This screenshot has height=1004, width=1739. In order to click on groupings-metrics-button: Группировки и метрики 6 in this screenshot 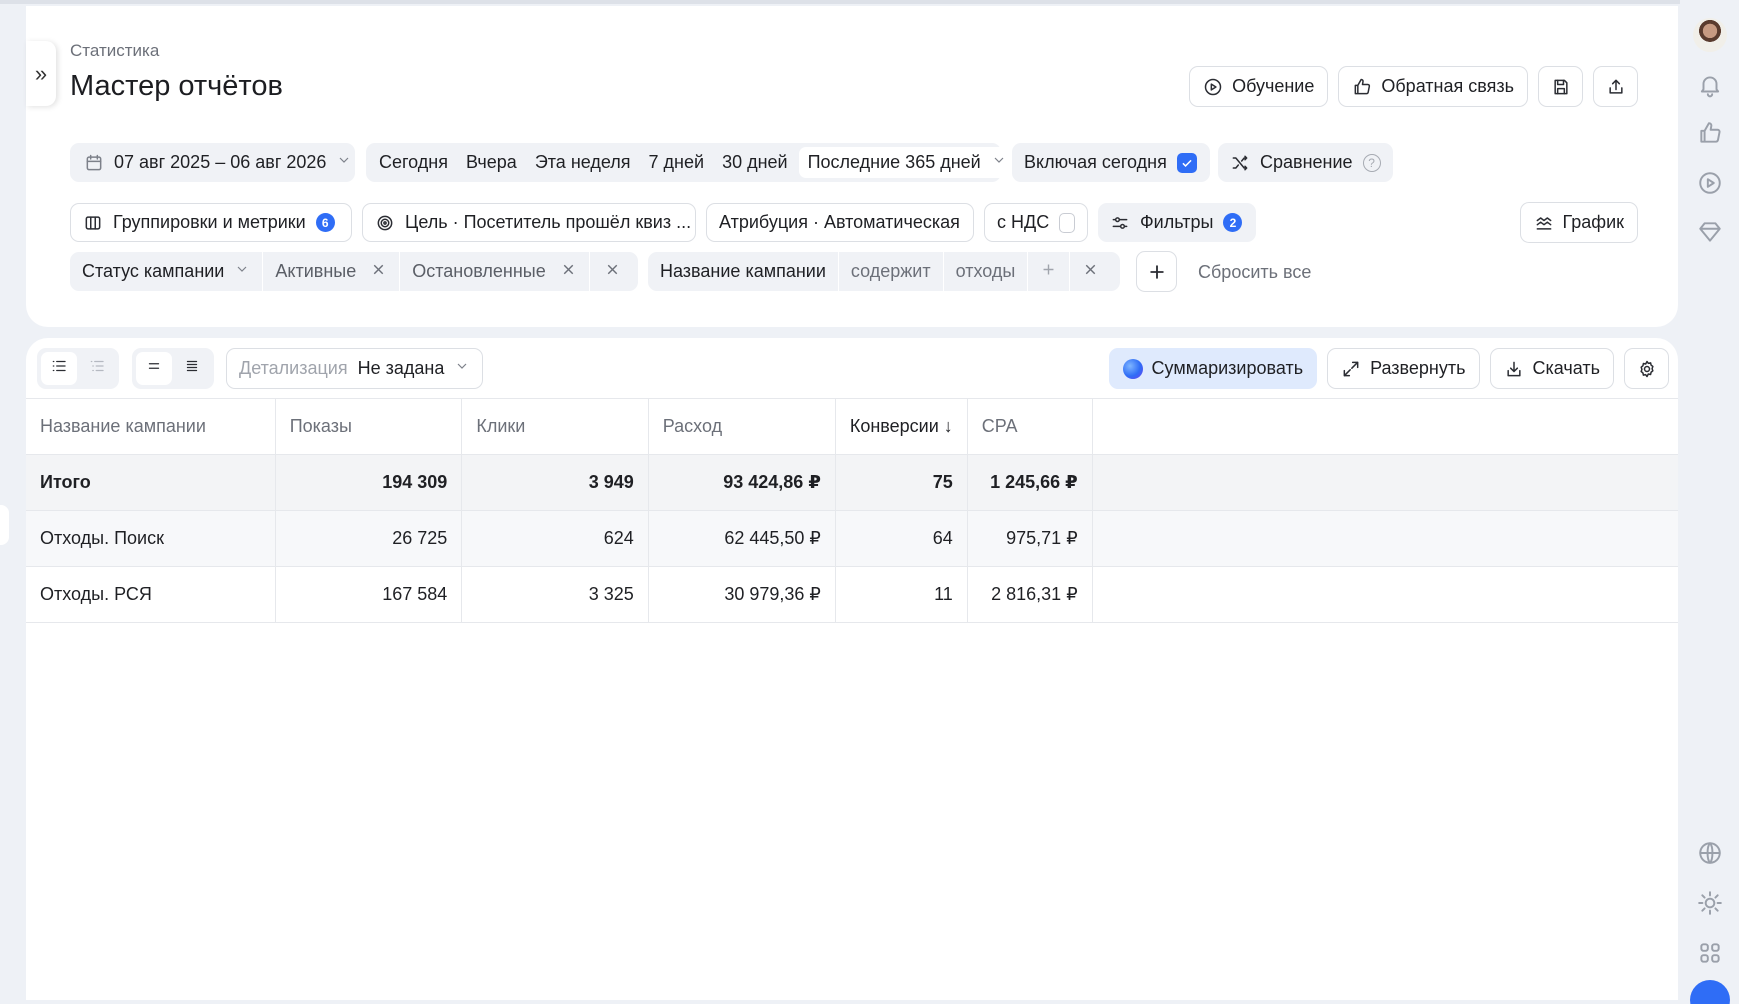, I will do `click(211, 222)`.